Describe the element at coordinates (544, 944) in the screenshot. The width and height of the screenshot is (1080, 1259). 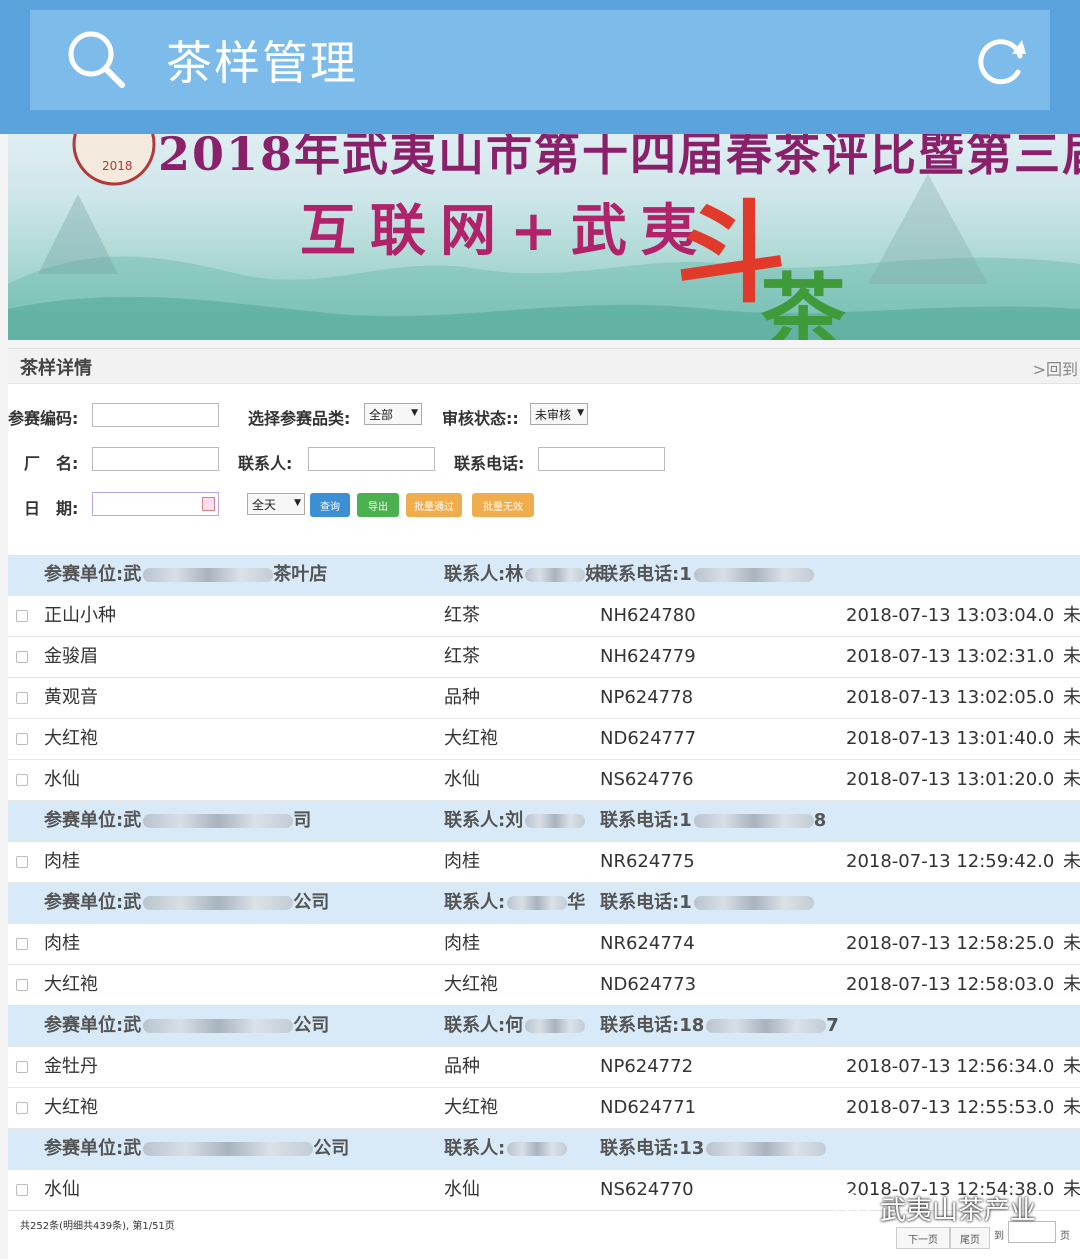
I see `table-row: 肉桂 肉桂 NR624774 2018-07-13 12:58:25.0 未` at that location.